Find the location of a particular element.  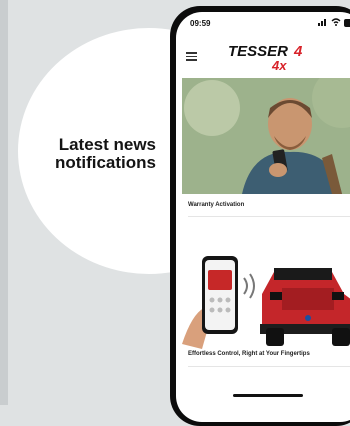

callout-line-2: notifications is located at coordinates (105, 162).